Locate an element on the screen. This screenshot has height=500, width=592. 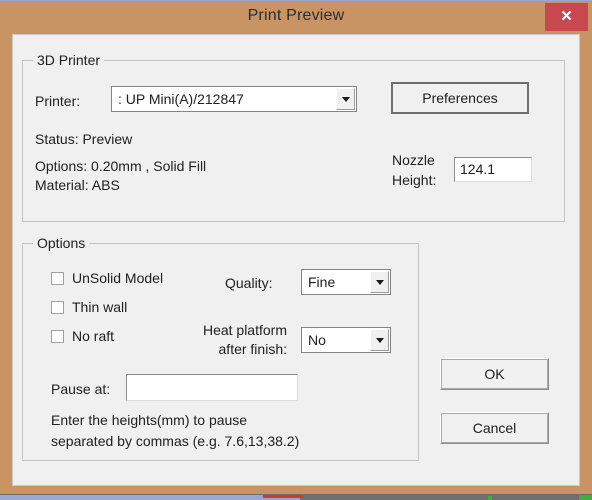
window-title: Print Preview is located at coordinates (296, 15).